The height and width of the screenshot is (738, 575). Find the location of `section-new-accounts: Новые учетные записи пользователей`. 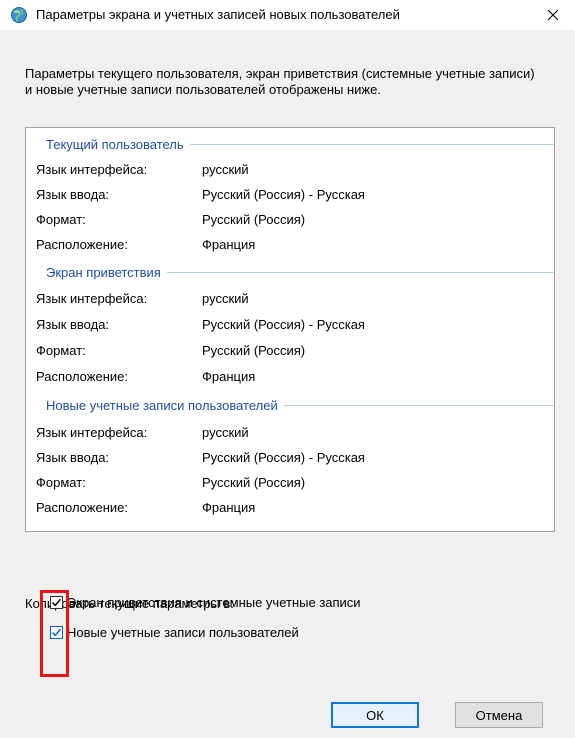

section-new-accounts: Новые учетные записи пользователей is located at coordinates (300, 405).